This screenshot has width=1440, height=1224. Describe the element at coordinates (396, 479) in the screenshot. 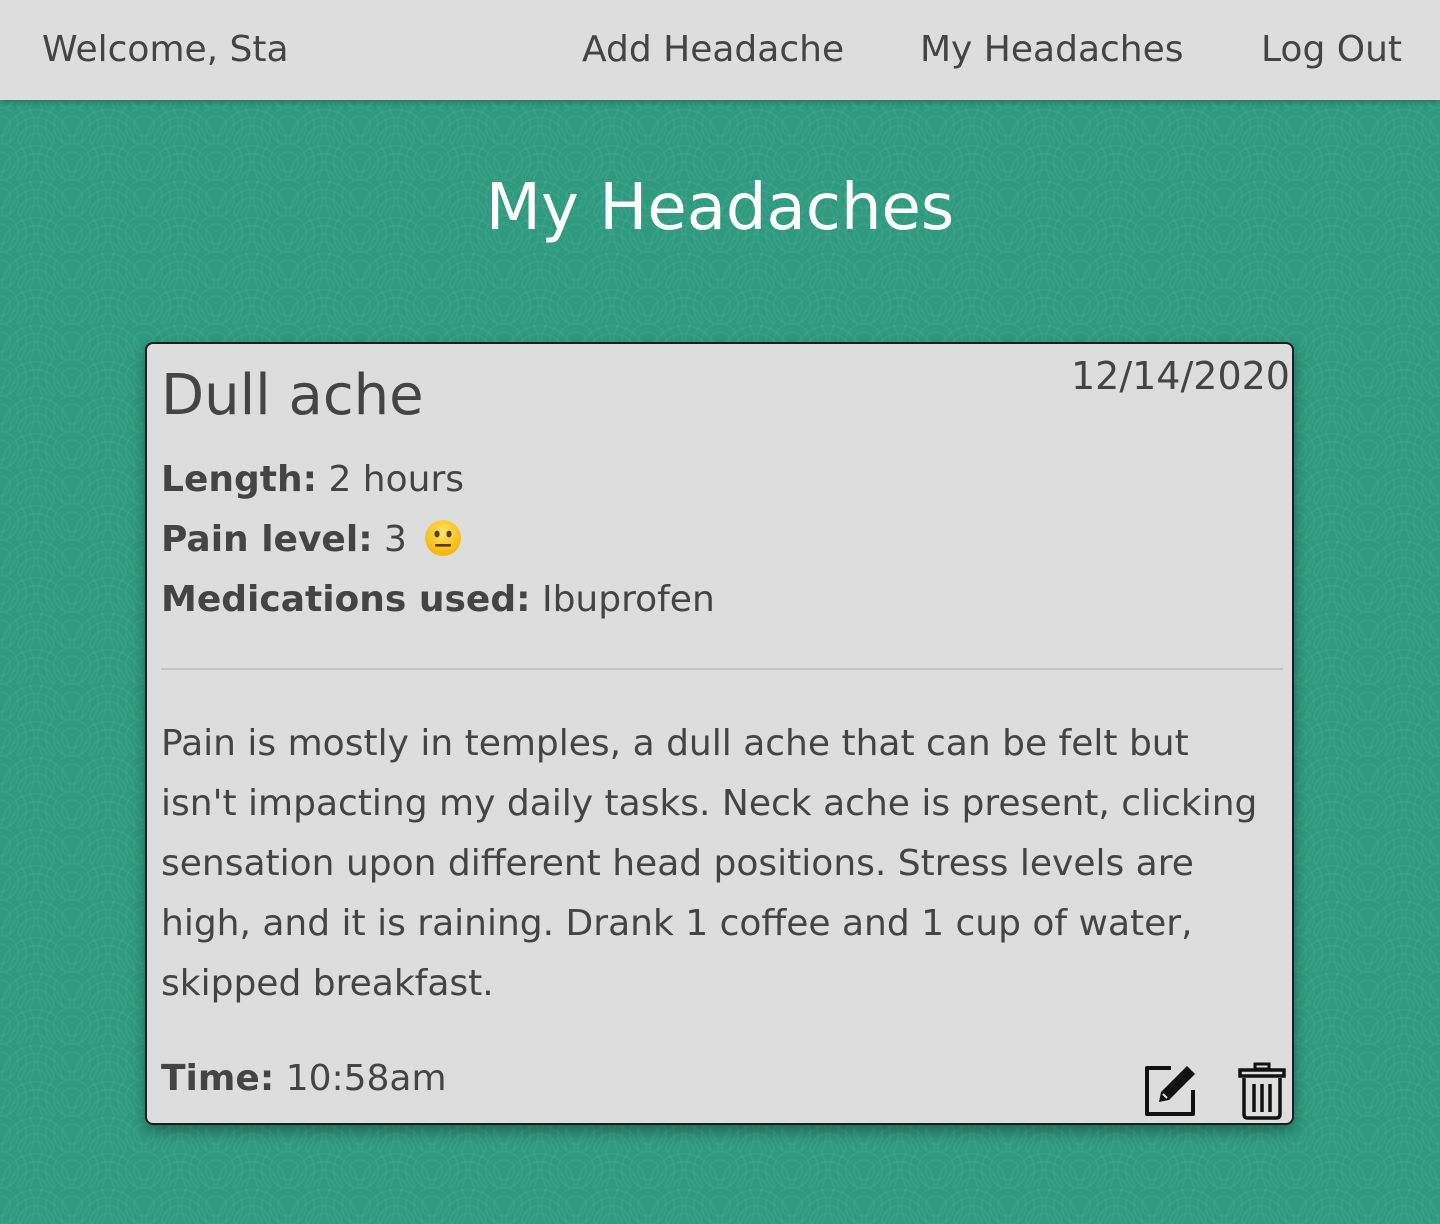

I see `length-value: 2 hours` at that location.